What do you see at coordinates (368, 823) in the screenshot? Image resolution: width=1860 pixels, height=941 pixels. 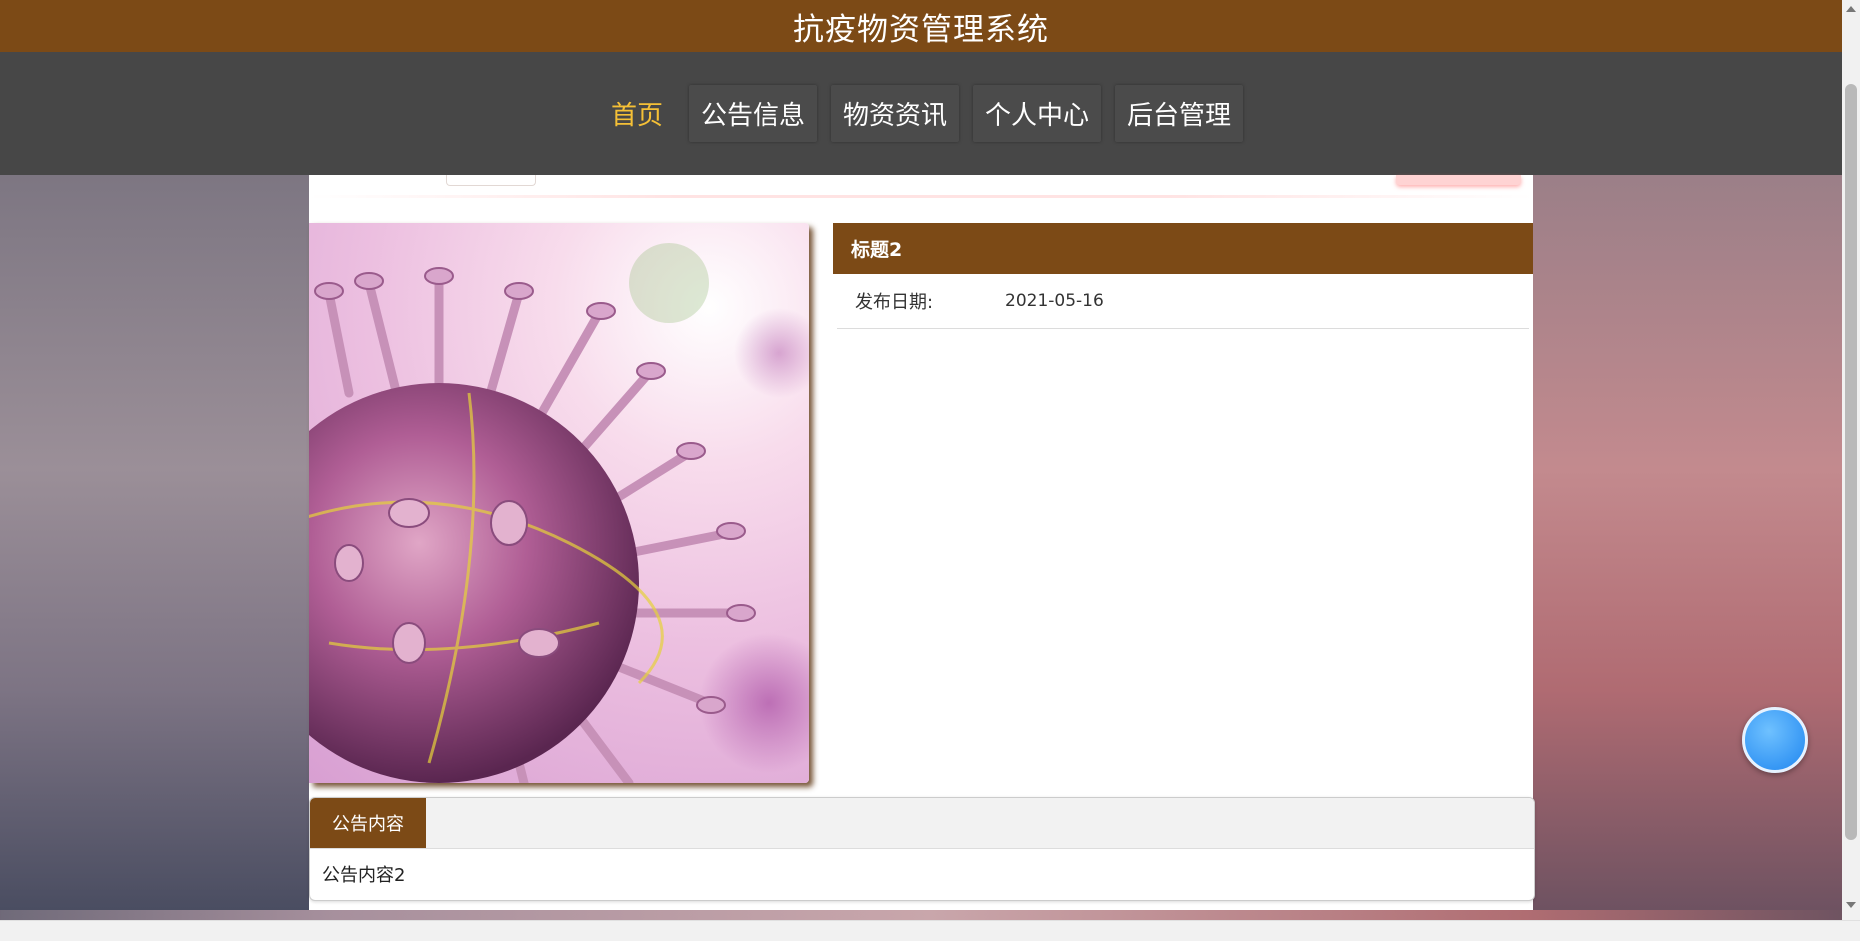 I see `tab-notice-content: 公告内容` at bounding box center [368, 823].